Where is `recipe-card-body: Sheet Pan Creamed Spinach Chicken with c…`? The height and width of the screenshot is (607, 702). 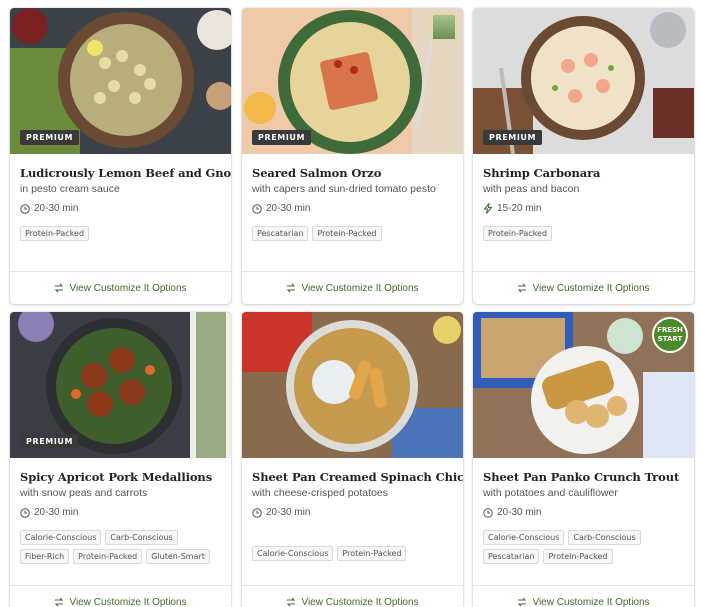 recipe-card-body: Sheet Pan Creamed Spinach Chicken with c… is located at coordinates (352, 516).